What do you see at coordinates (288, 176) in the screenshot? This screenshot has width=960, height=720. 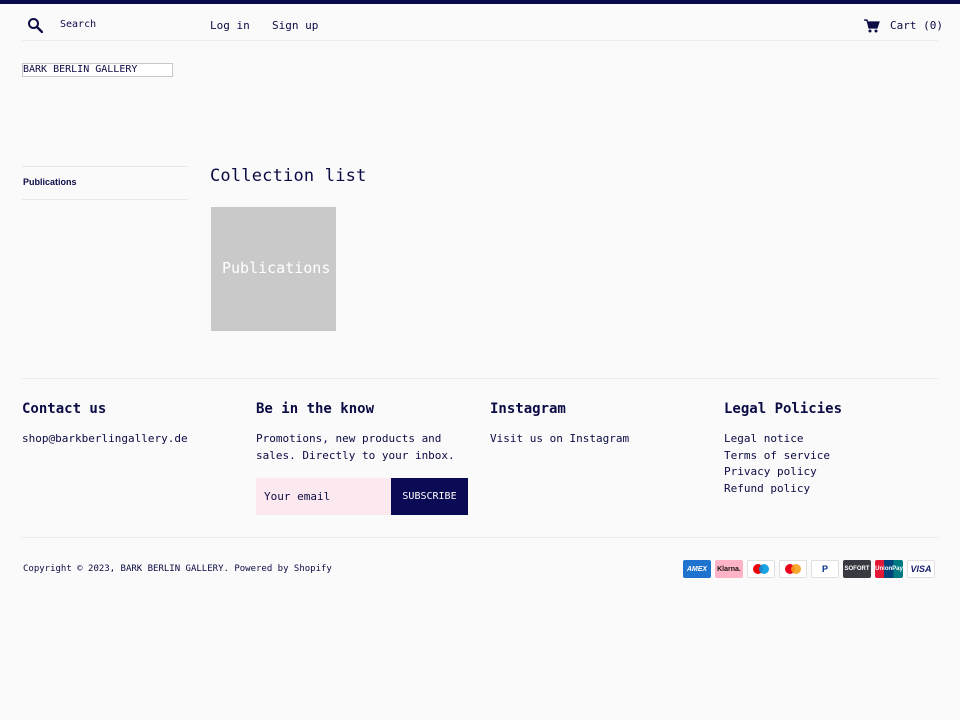 I see `page-title: Collection list` at bounding box center [288, 176].